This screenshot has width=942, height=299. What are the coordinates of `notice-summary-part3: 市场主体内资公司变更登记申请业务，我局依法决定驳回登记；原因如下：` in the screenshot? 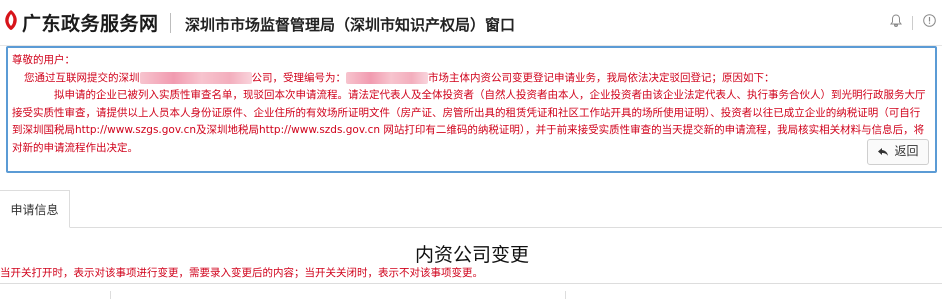 It's located at (601, 77).